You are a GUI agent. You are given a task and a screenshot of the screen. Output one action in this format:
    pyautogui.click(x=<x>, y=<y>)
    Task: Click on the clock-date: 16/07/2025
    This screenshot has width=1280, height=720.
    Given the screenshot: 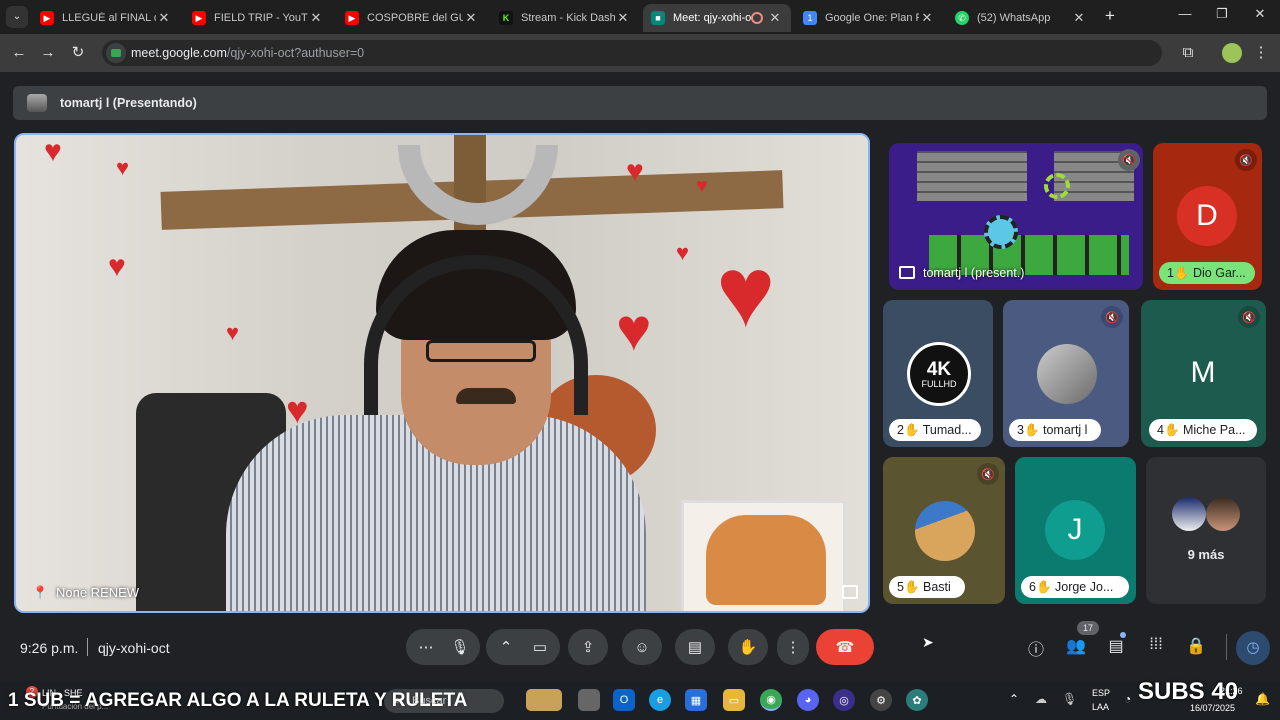 What is the action you would take?
    pyautogui.click(x=1213, y=708)
    